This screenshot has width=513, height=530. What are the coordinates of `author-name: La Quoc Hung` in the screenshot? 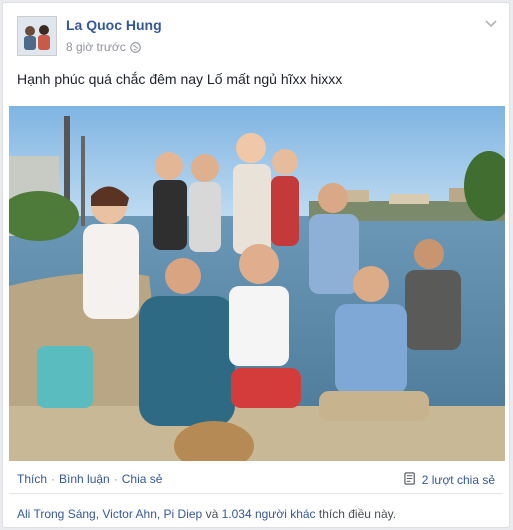 It's located at (114, 25).